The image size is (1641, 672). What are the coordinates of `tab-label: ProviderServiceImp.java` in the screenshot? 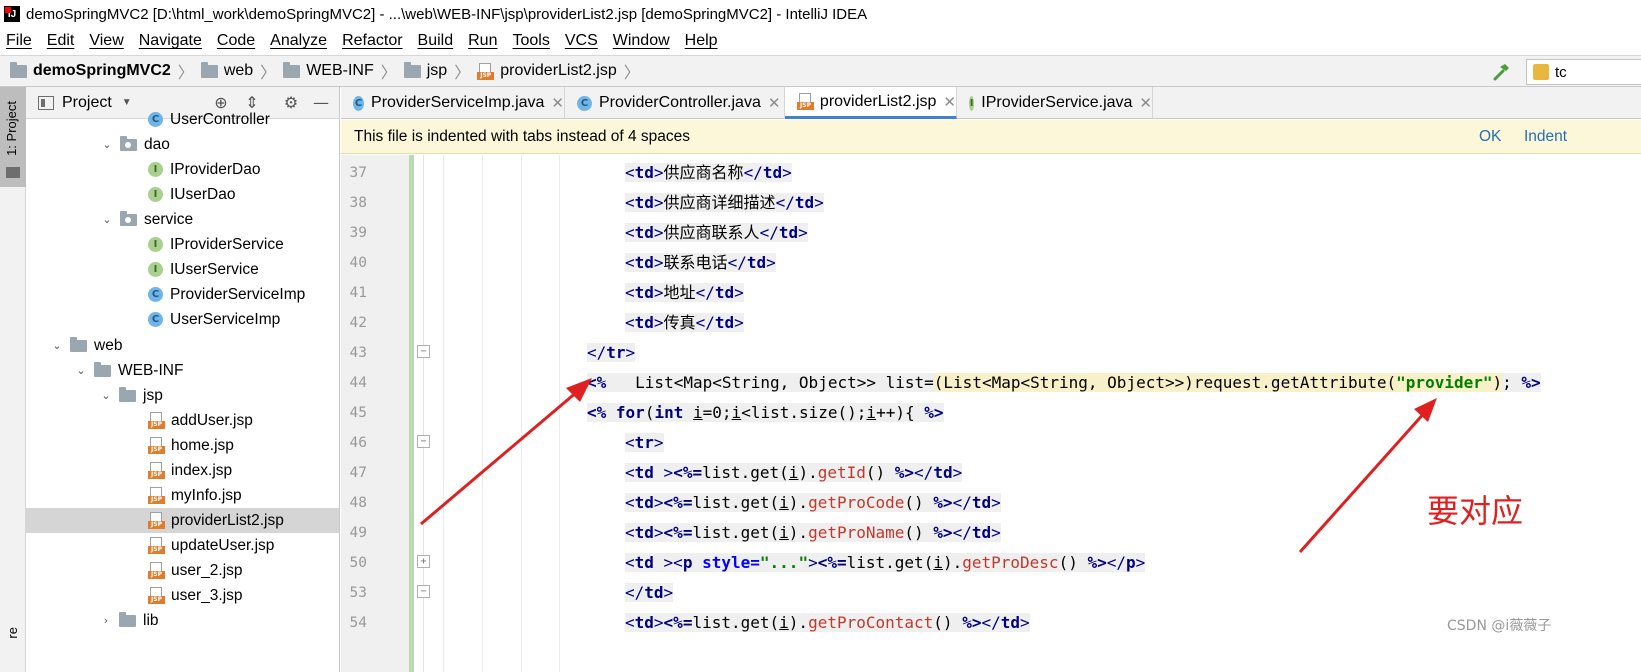 It's located at (458, 102).